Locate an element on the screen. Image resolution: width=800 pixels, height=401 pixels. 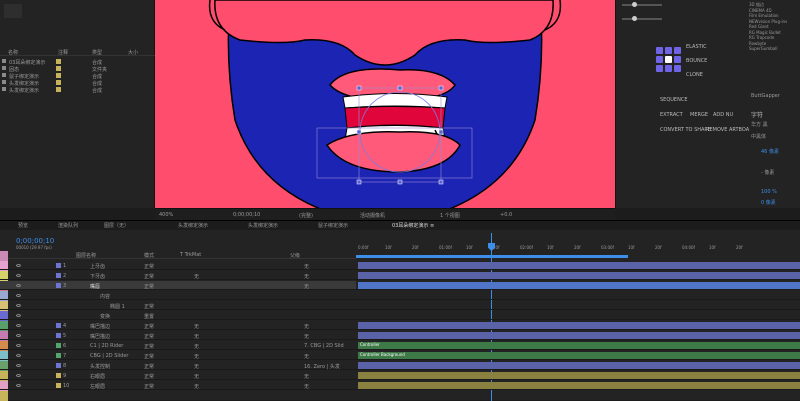
layer-duration-bar: Controller Background is located at coordinates (579, 355).